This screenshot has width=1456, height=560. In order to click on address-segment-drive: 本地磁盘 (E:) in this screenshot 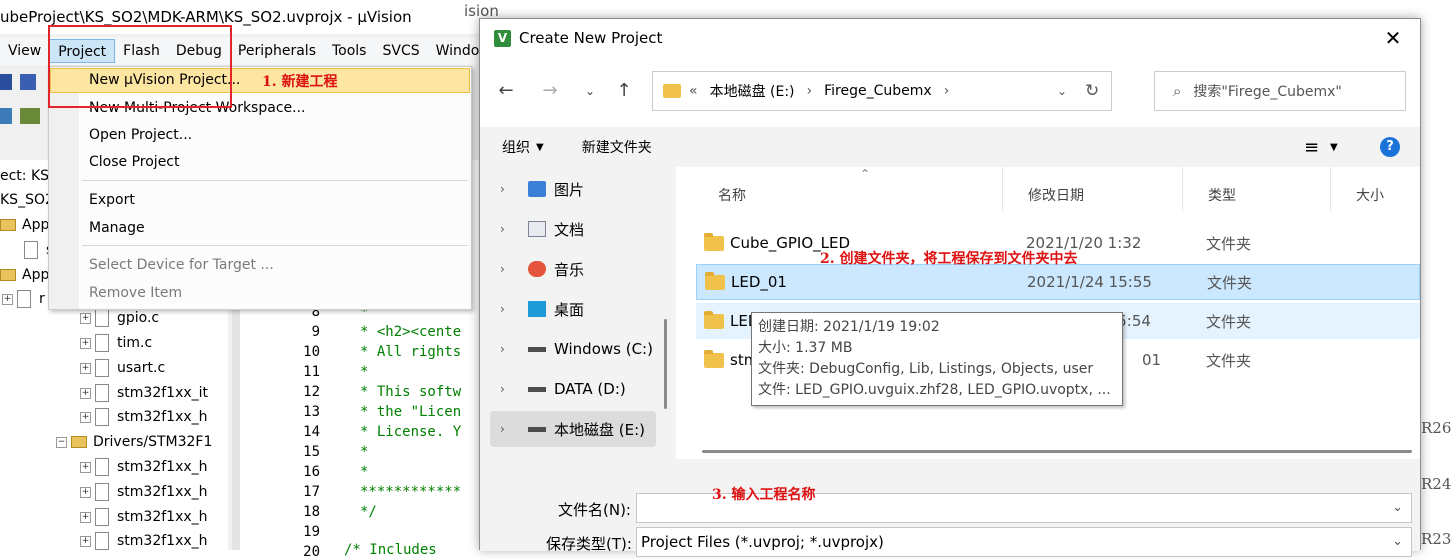, I will do `click(752, 91)`.